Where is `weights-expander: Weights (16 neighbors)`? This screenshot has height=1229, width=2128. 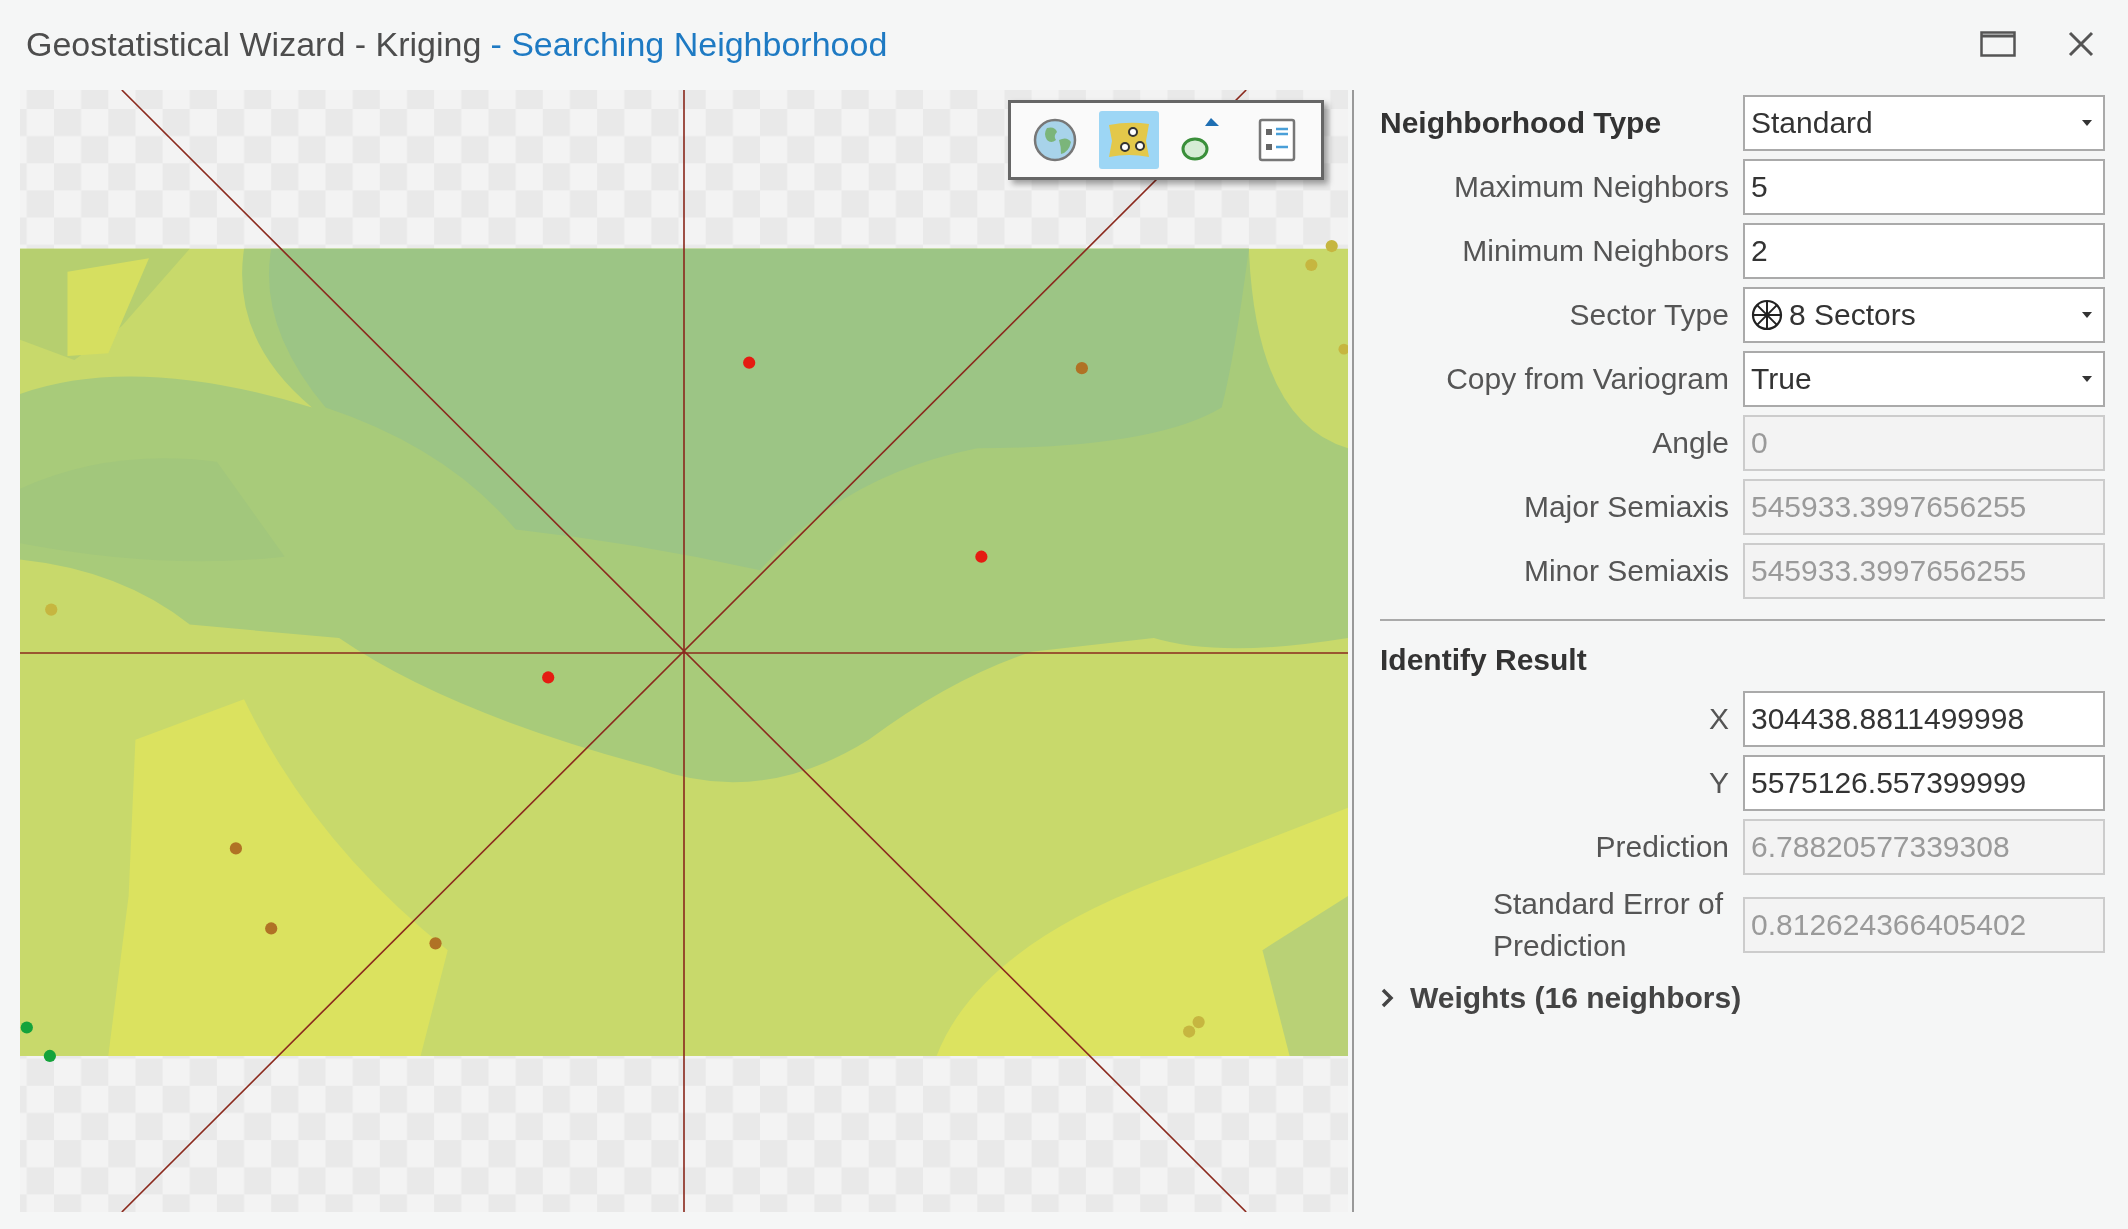
weights-expander: Weights (16 neighbors) is located at coordinates (1561, 998).